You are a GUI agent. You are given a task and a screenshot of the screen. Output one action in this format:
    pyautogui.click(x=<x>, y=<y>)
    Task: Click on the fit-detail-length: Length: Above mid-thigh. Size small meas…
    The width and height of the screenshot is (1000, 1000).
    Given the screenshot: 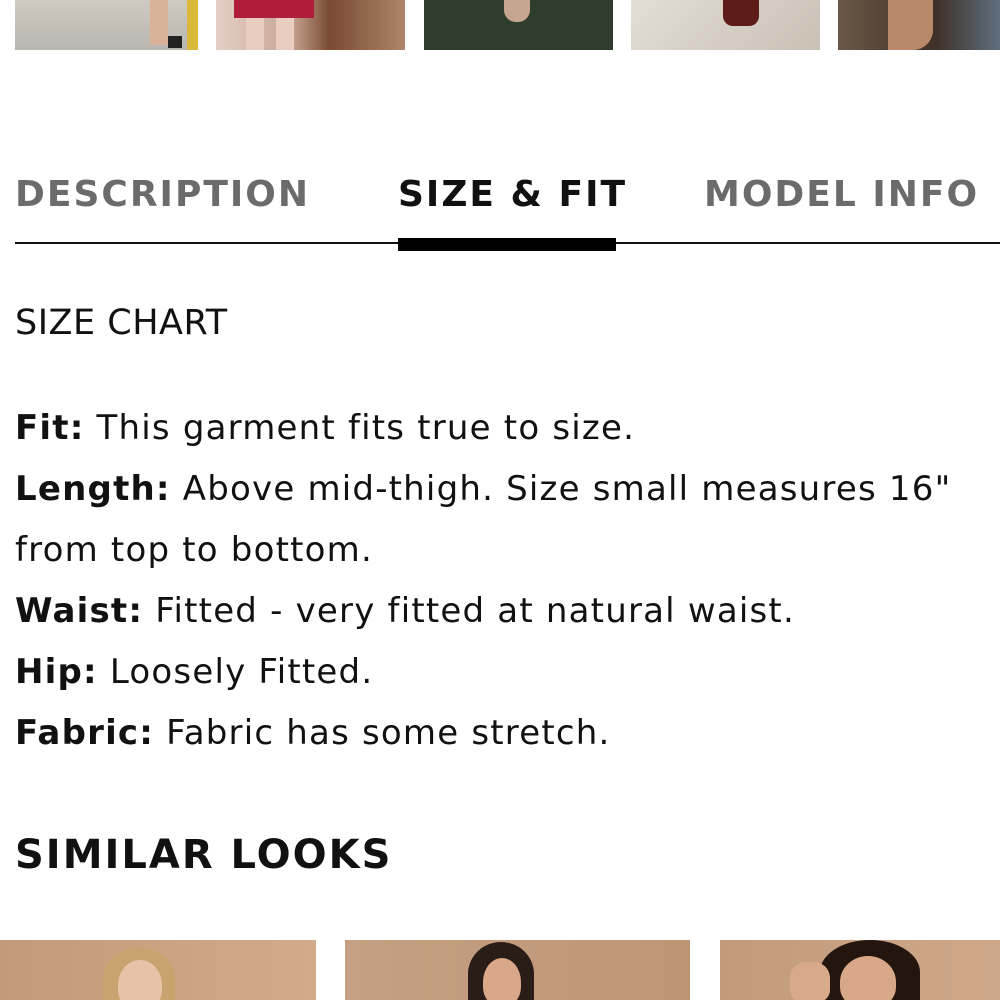 What is the action you would take?
    pyautogui.click(x=505, y=520)
    